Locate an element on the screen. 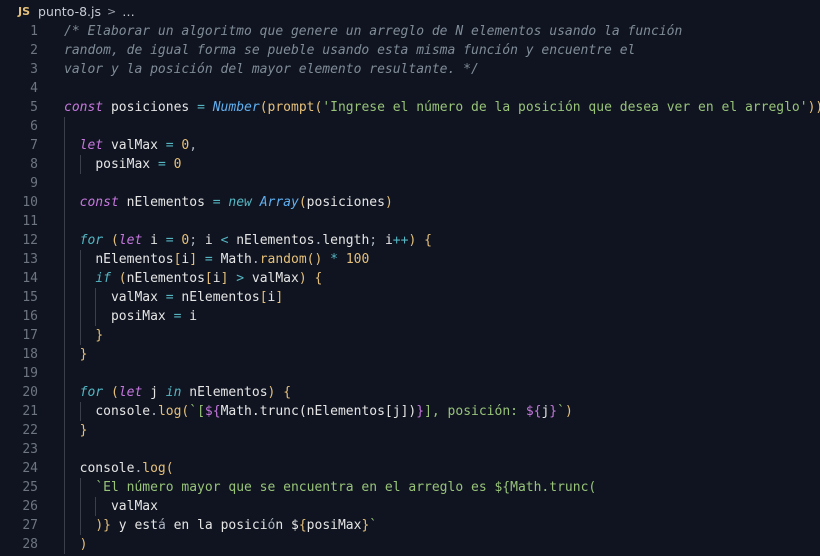 This screenshot has width=820, height=556. code-line: 23 is located at coordinates (410, 449).